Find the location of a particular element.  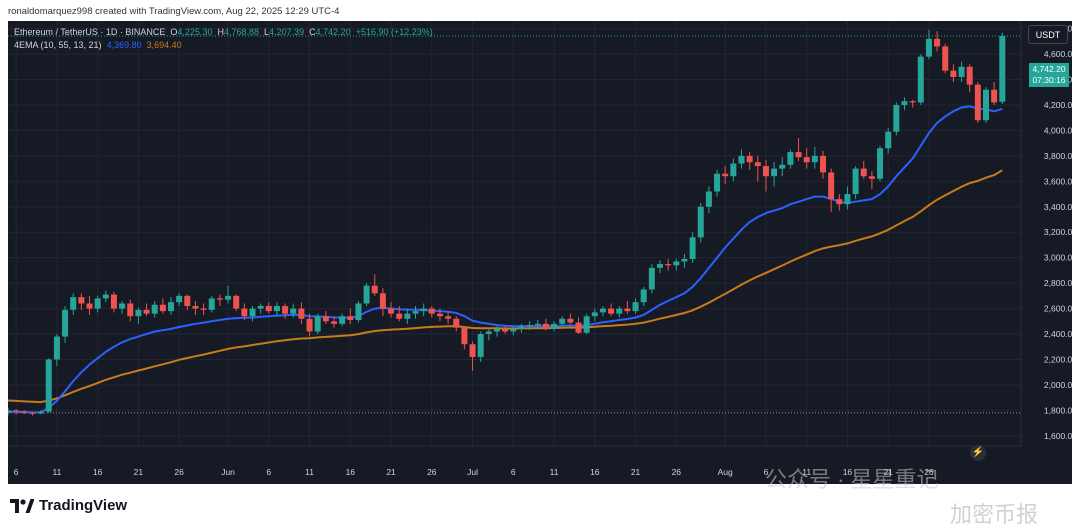

change-value: +516.90 (+12.23%) is located at coordinates (394, 32).